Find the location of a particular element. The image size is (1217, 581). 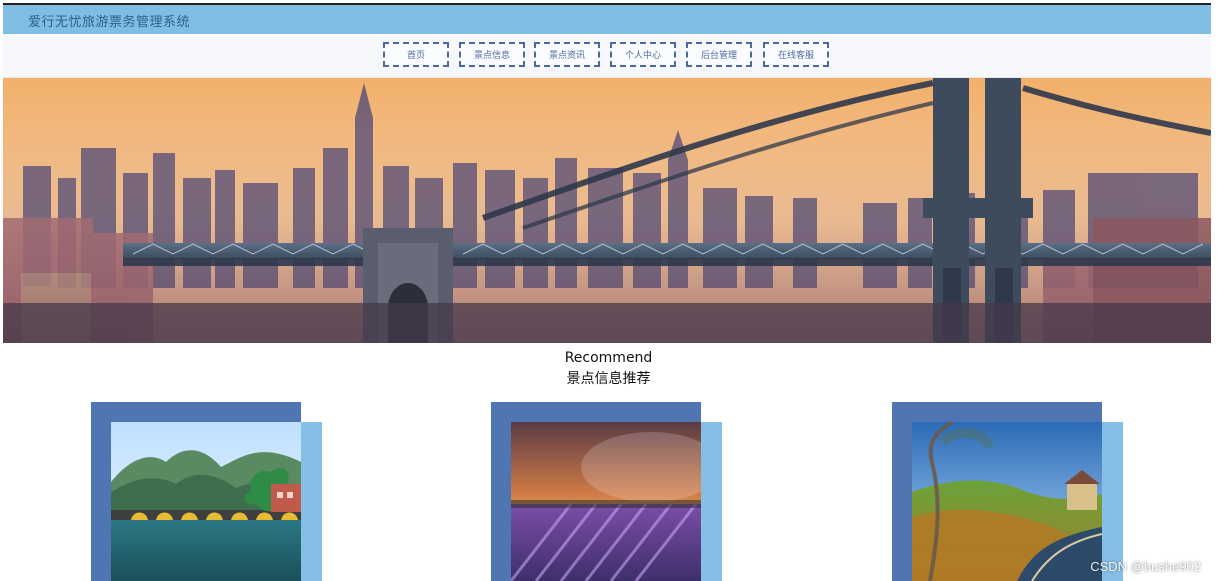

csdn-watermark: CSDN @bushe902 is located at coordinates (1145, 566).